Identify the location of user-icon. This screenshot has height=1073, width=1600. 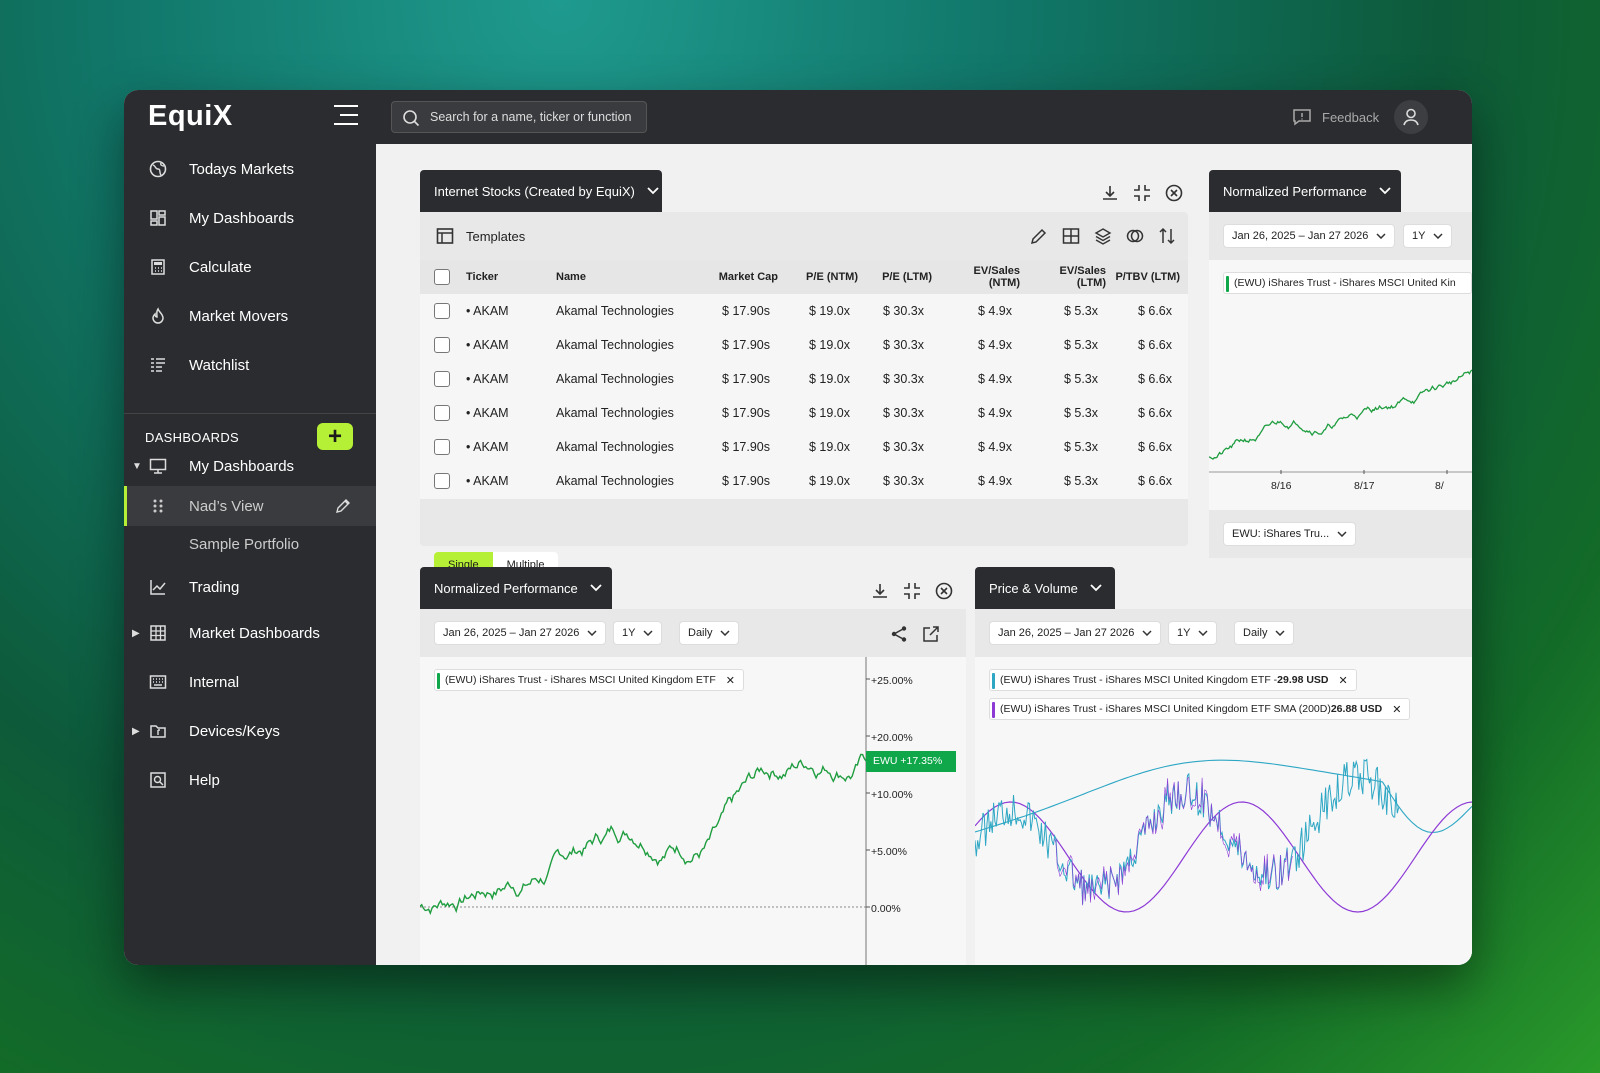
(1411, 117).